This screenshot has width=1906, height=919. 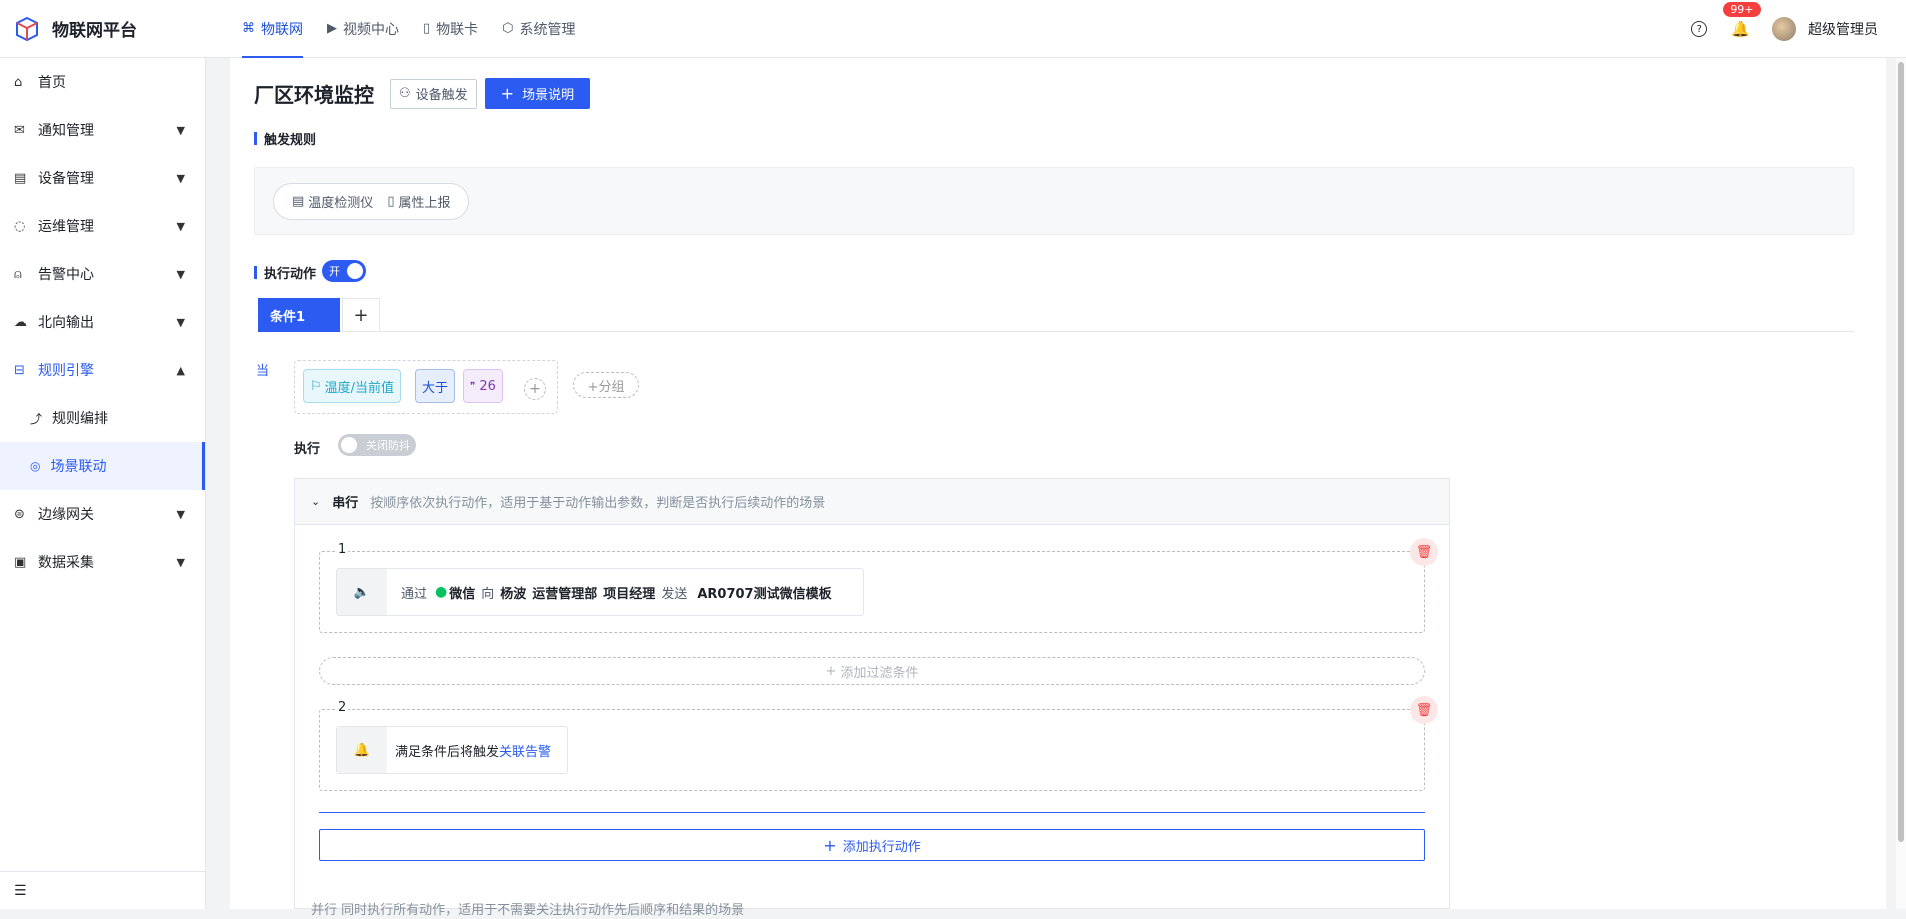 I want to click on top-nav: ⌘ 物联网 ▶ 视频中心 ▯ 物联卡 ⬡ 系统管理, so click(x=409, y=29).